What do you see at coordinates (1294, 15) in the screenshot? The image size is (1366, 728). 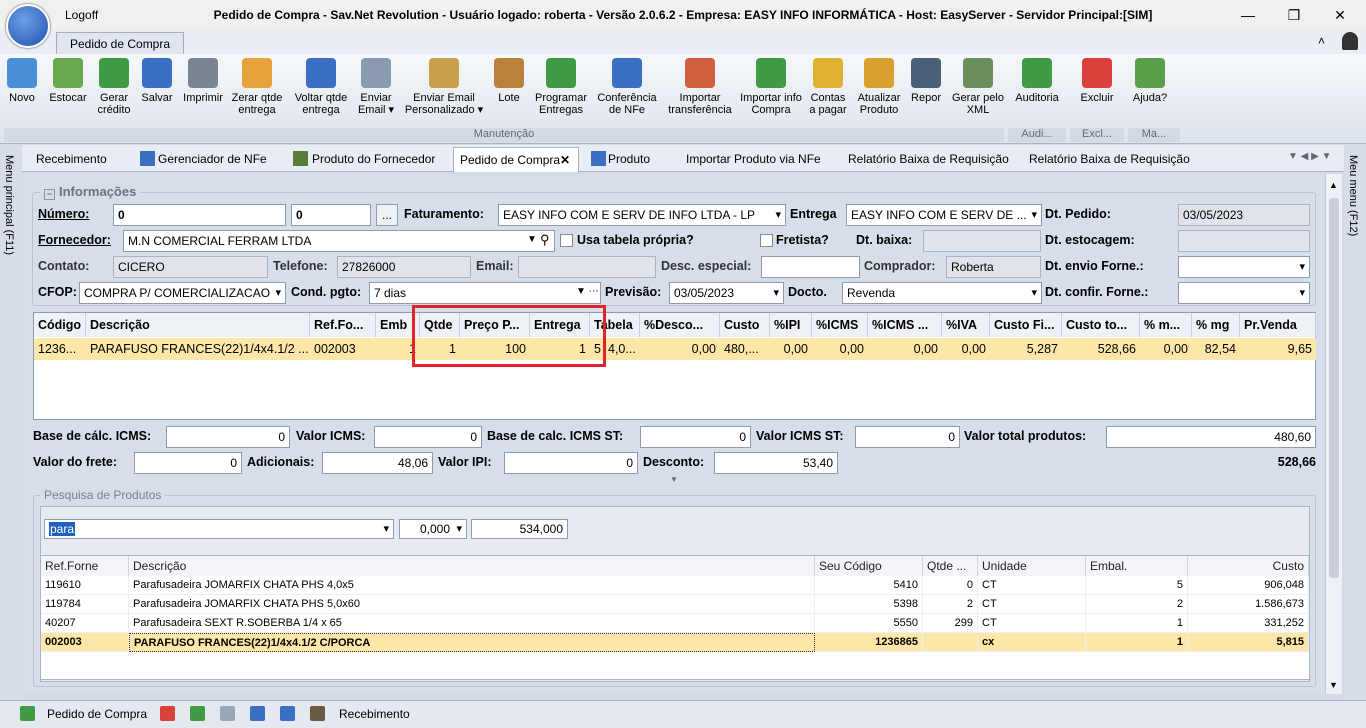 I see `restore-icon: ❐` at bounding box center [1294, 15].